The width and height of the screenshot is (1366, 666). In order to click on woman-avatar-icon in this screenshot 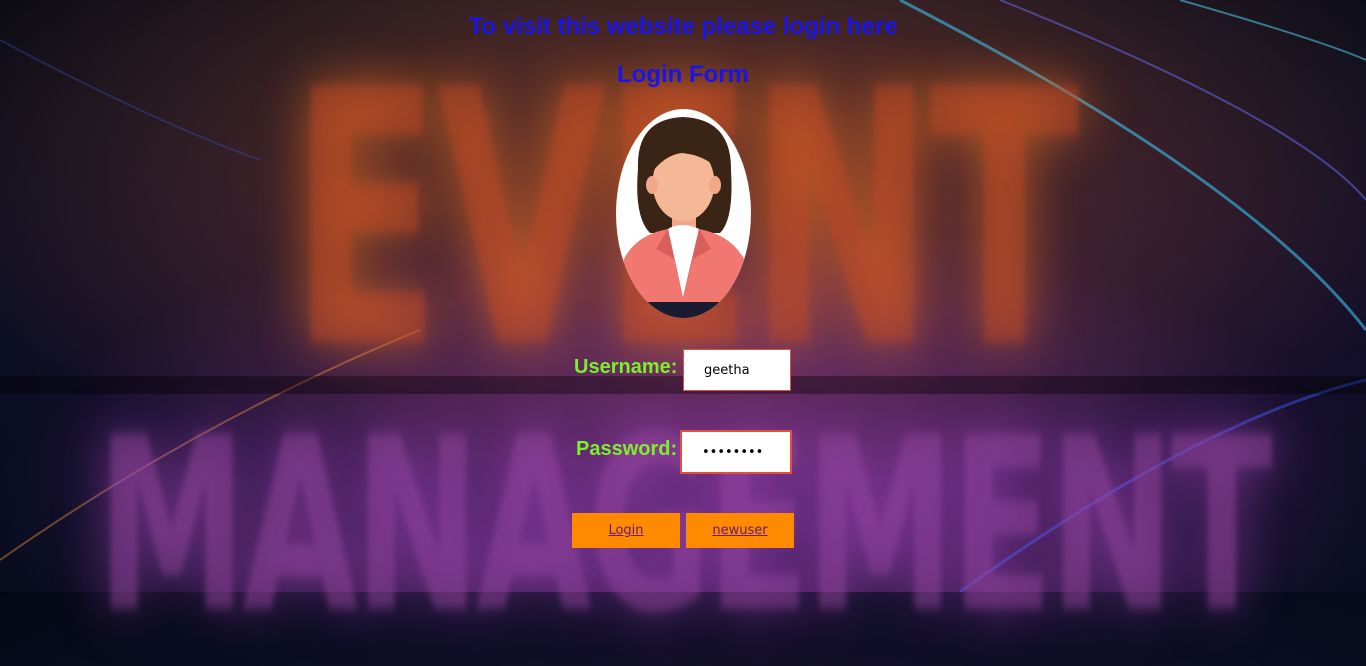, I will do `click(683, 213)`.